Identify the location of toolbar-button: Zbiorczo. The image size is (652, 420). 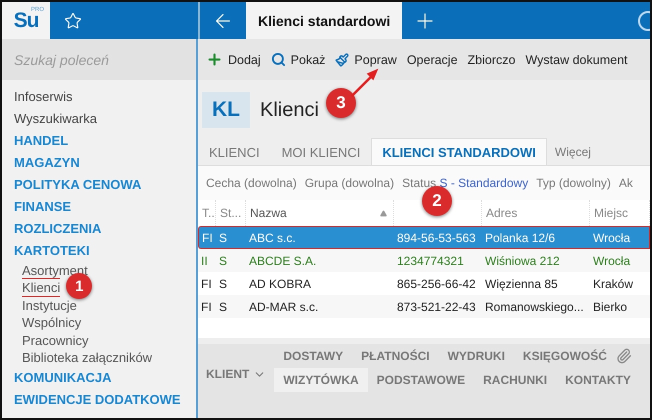
(492, 59).